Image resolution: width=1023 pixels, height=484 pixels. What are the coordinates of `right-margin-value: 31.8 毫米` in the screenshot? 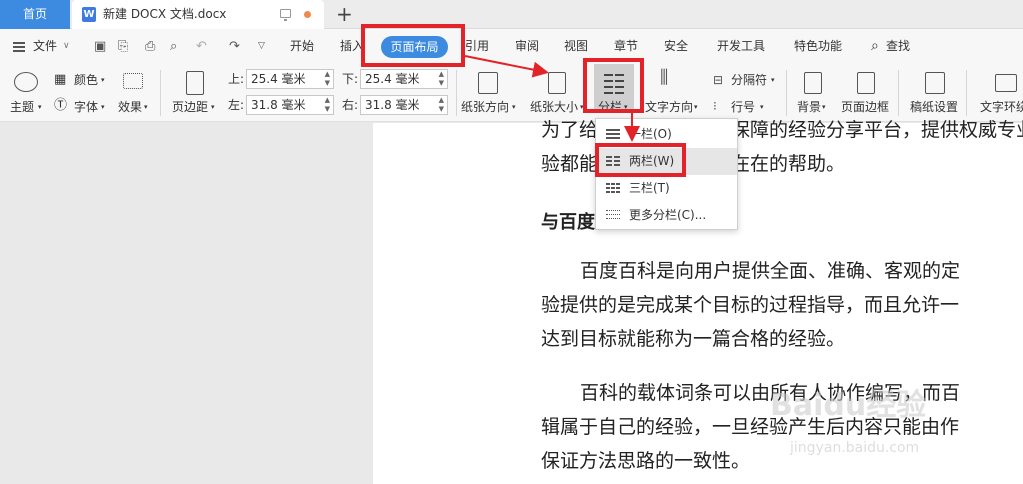 It's located at (392, 105).